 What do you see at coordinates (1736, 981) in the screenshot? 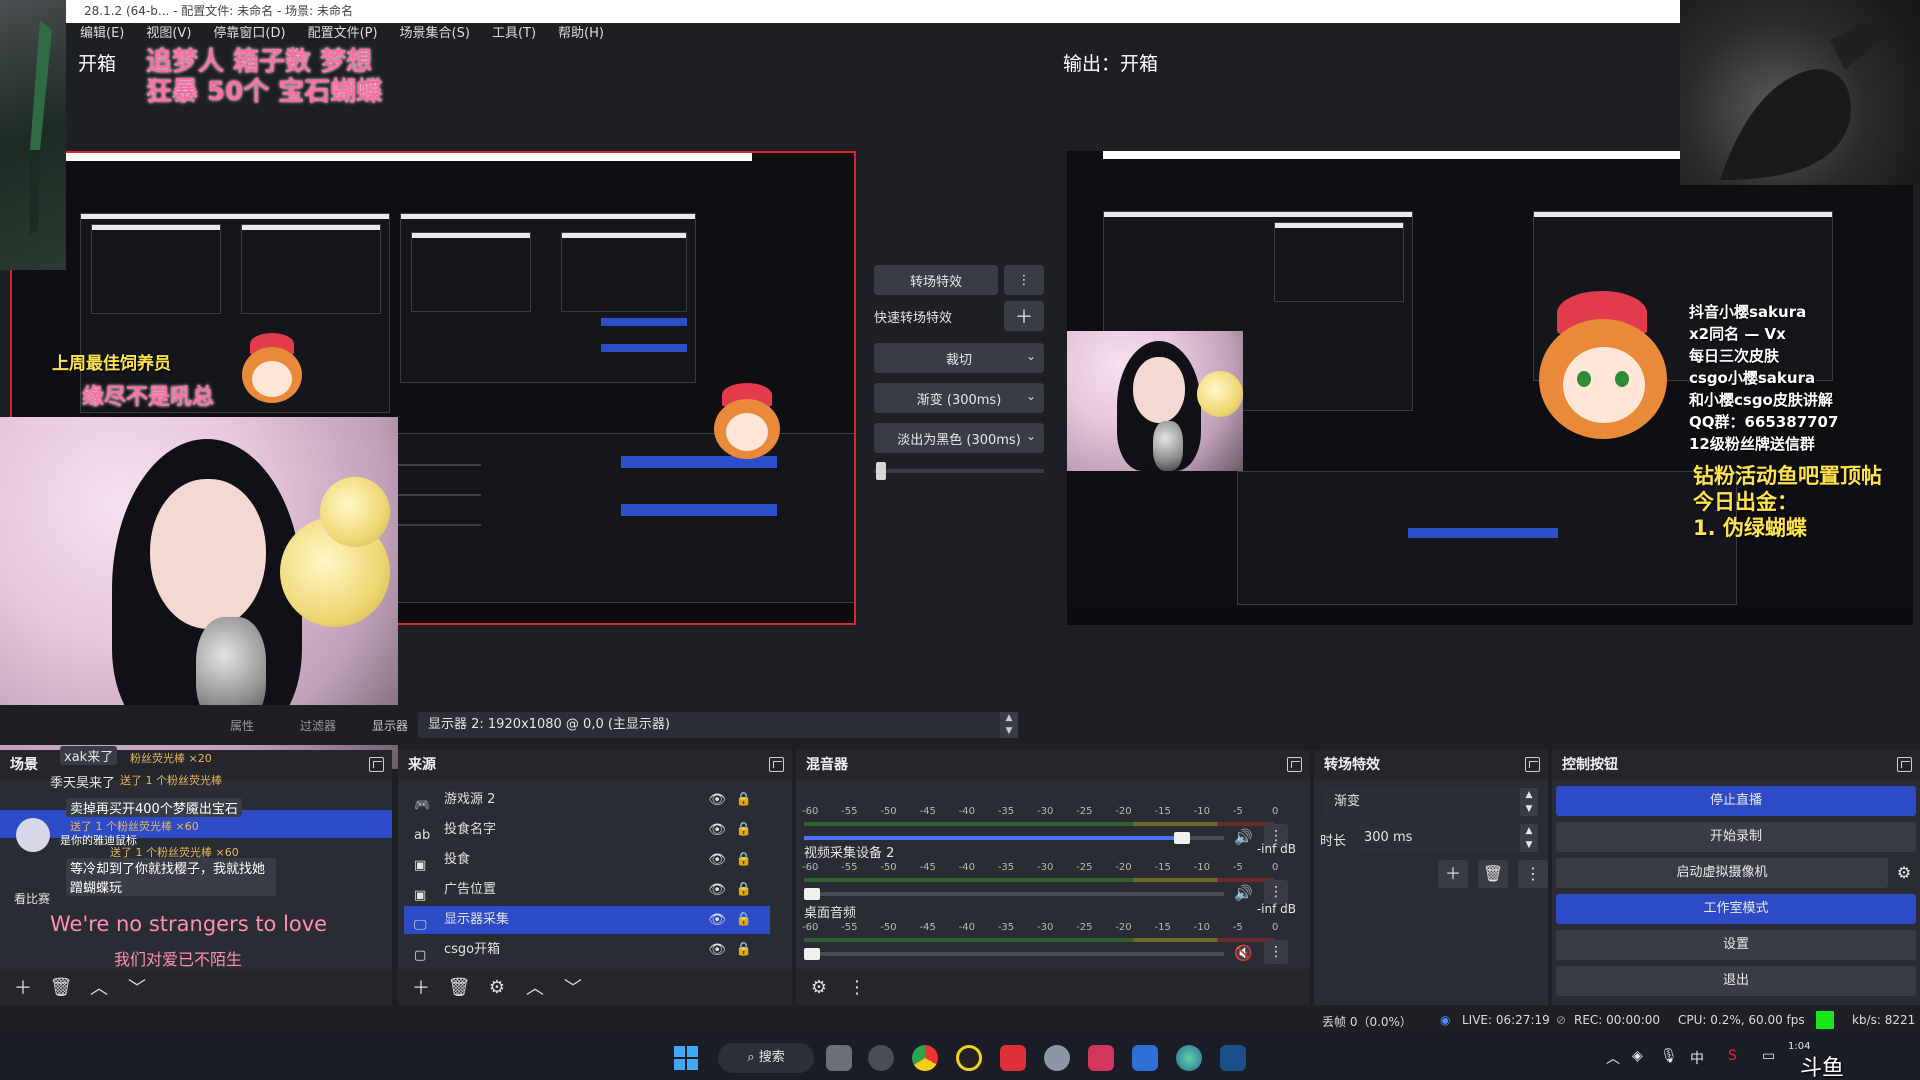
I see `exit-button: 退出` at bounding box center [1736, 981].